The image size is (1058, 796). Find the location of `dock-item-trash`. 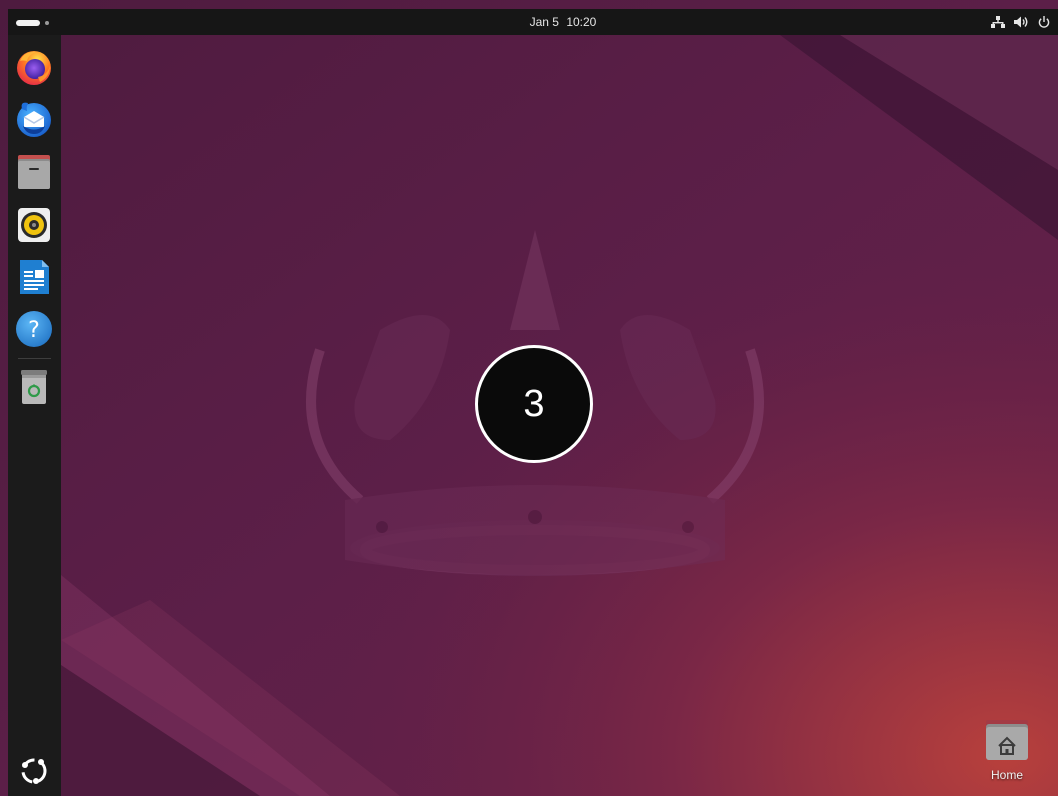

dock-item-trash is located at coordinates (34, 387).